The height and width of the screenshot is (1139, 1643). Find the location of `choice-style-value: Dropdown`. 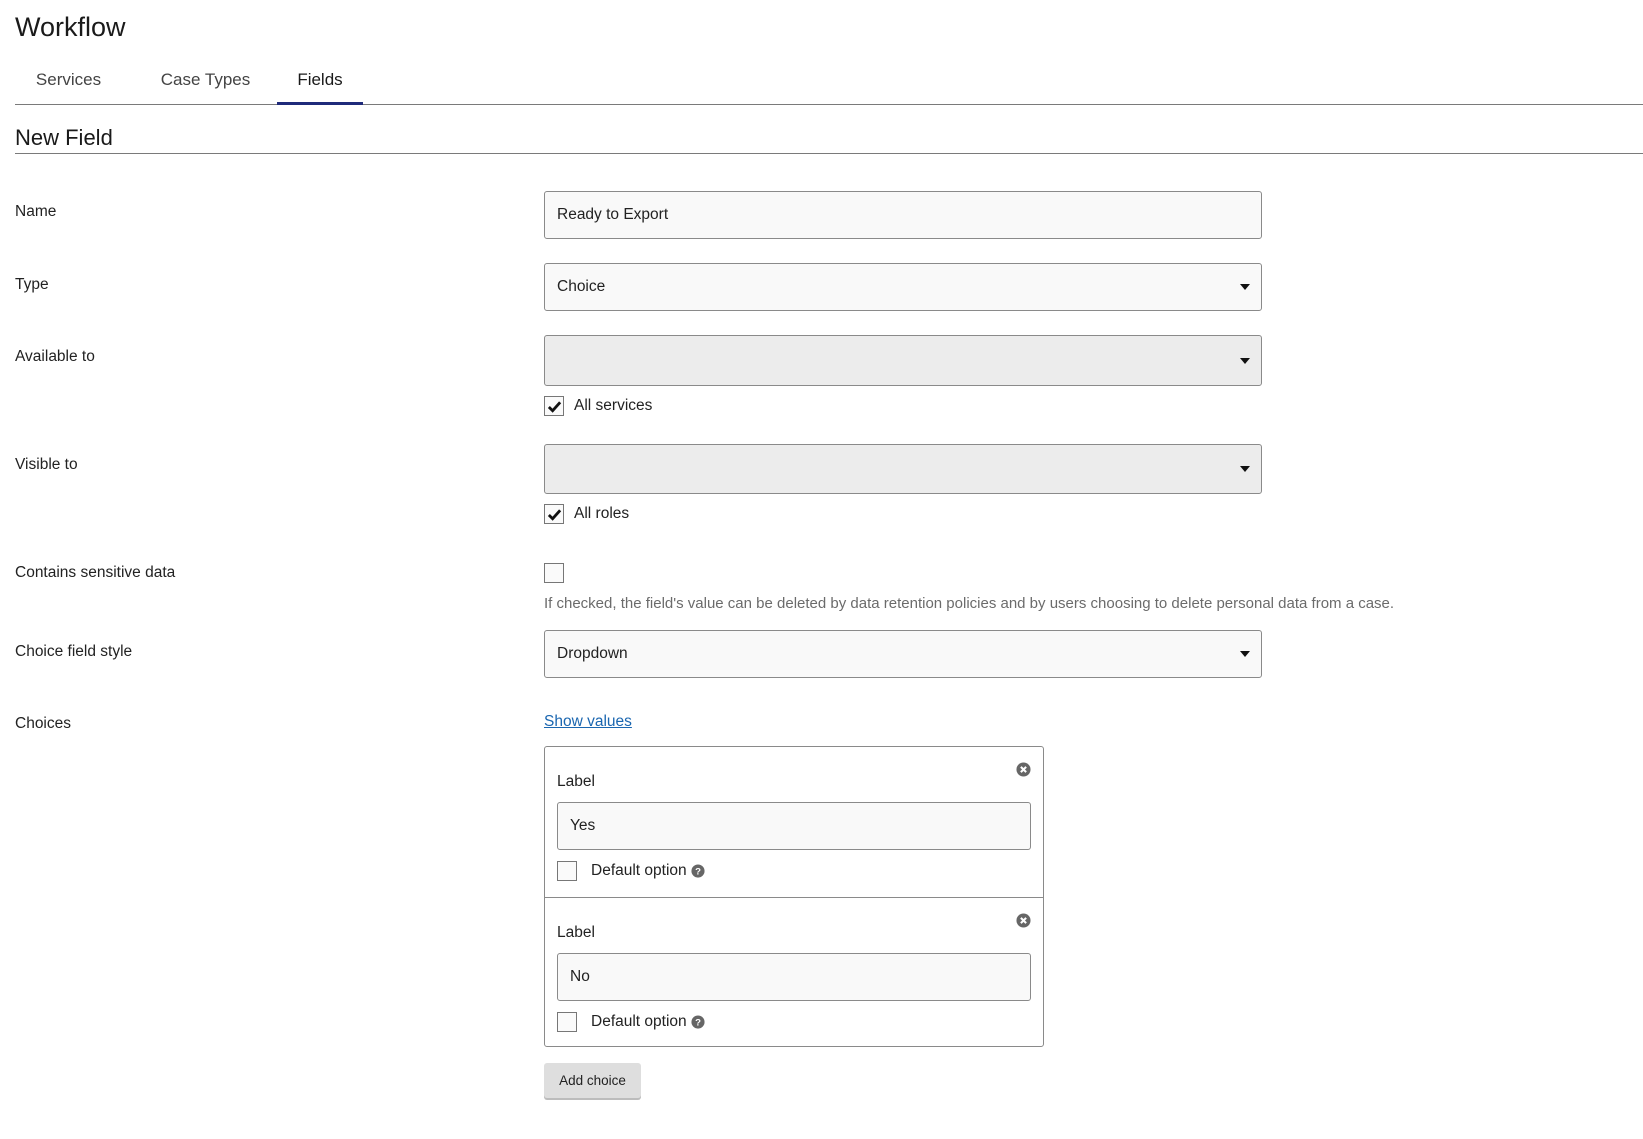

choice-style-value: Dropdown is located at coordinates (592, 653).